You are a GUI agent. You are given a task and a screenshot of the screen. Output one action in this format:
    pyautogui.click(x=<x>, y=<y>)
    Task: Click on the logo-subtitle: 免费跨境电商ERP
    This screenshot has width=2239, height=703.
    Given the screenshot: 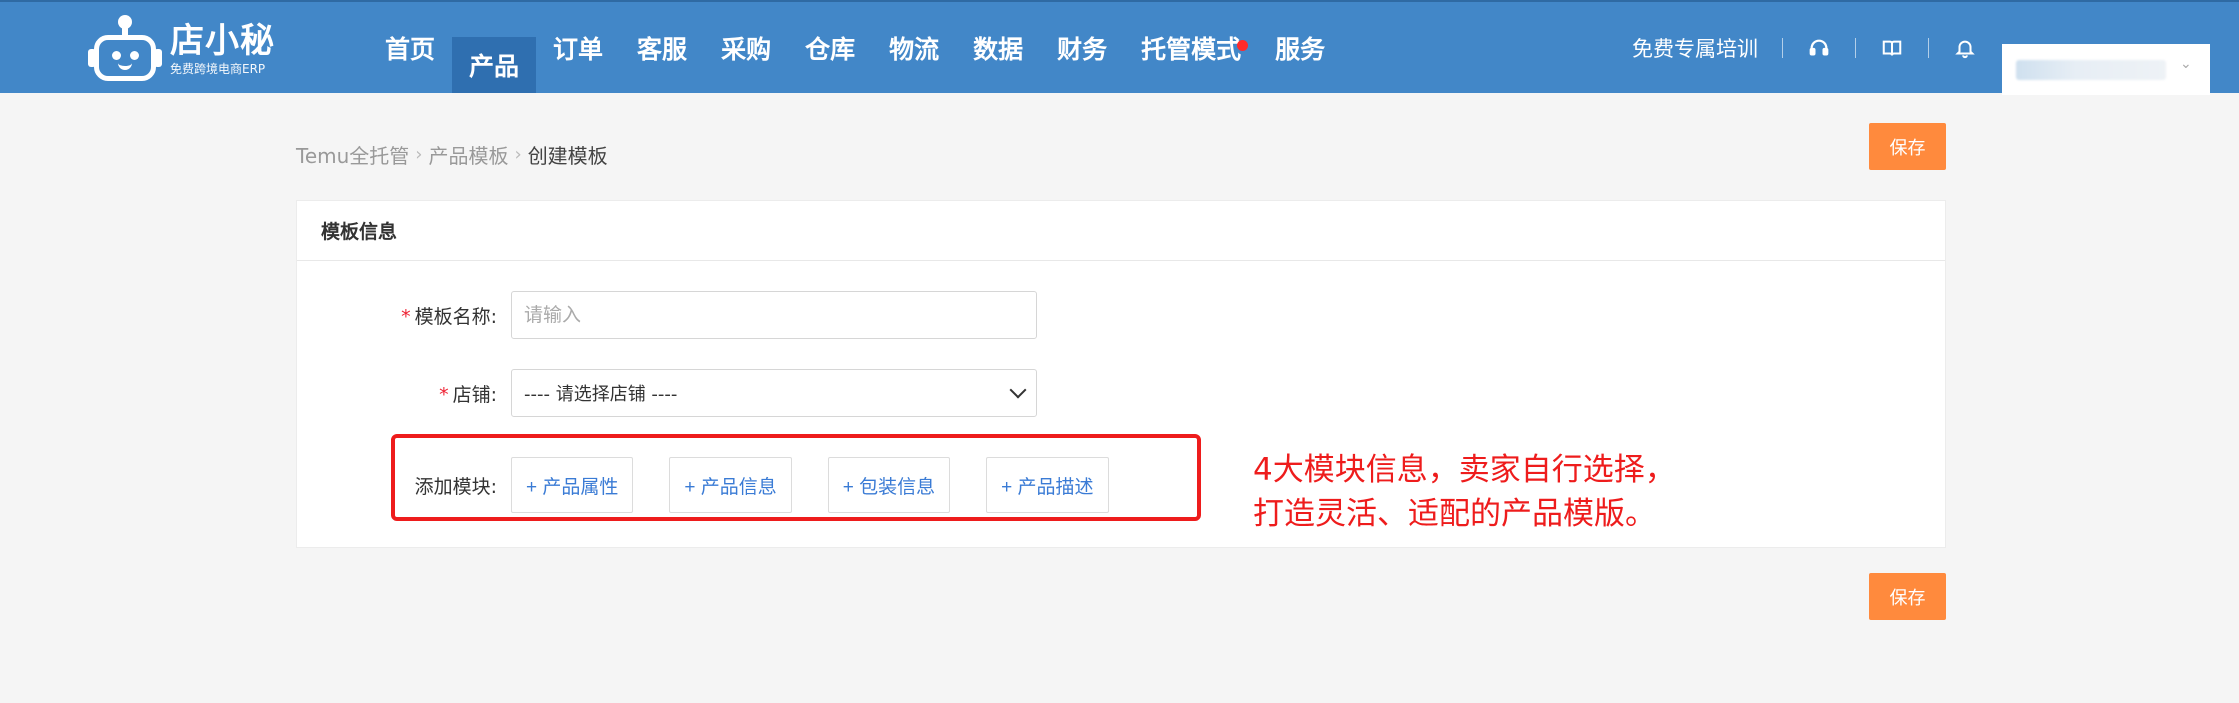 What is the action you would take?
    pyautogui.click(x=218, y=69)
    